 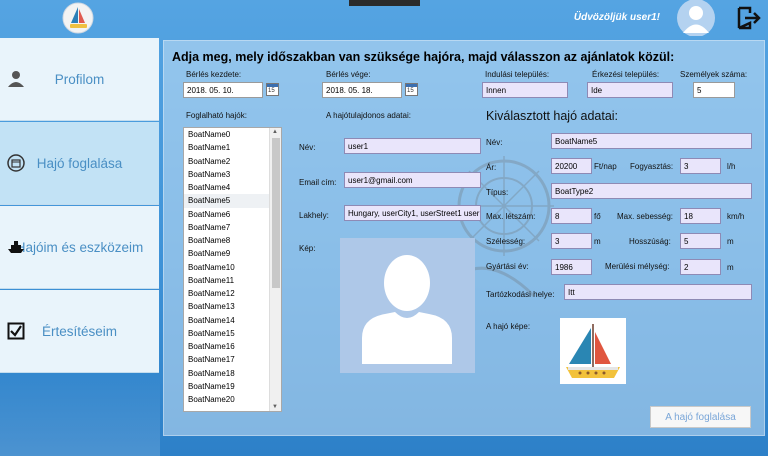 What do you see at coordinates (616, 17) in the screenshot?
I see `welcome-text: Üdvözöljük user1!` at bounding box center [616, 17].